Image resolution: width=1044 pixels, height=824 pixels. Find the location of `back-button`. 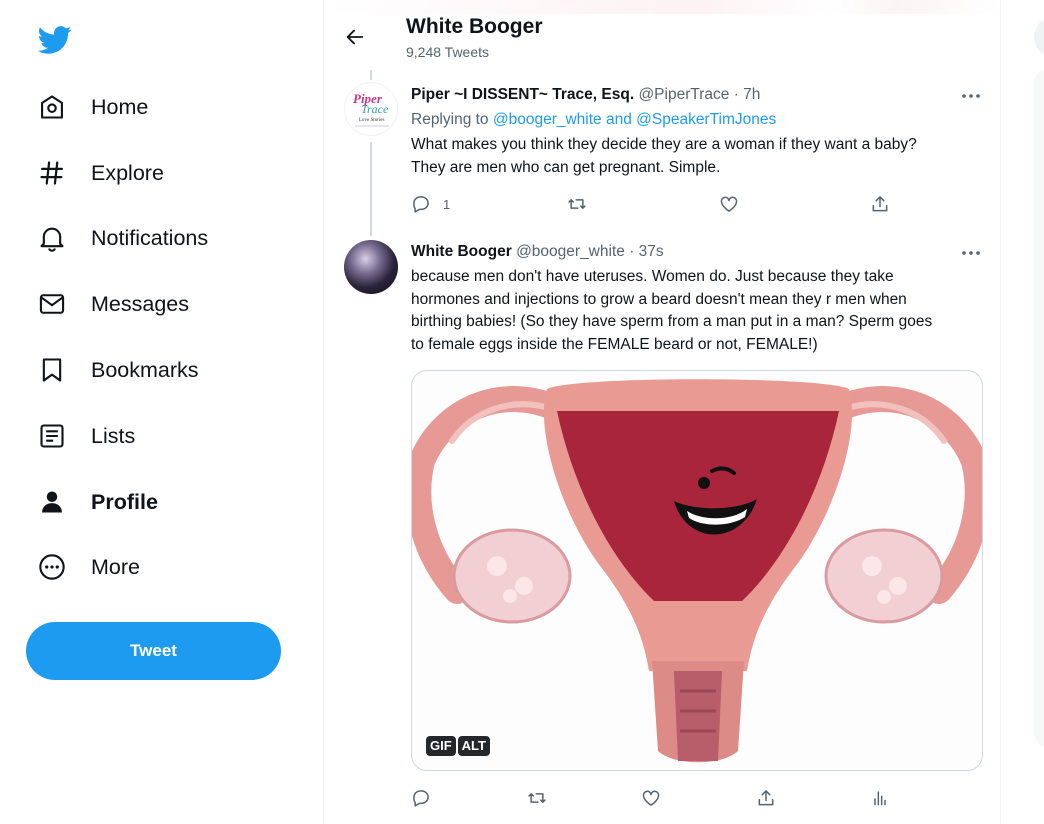

back-button is located at coordinates (355, 37).